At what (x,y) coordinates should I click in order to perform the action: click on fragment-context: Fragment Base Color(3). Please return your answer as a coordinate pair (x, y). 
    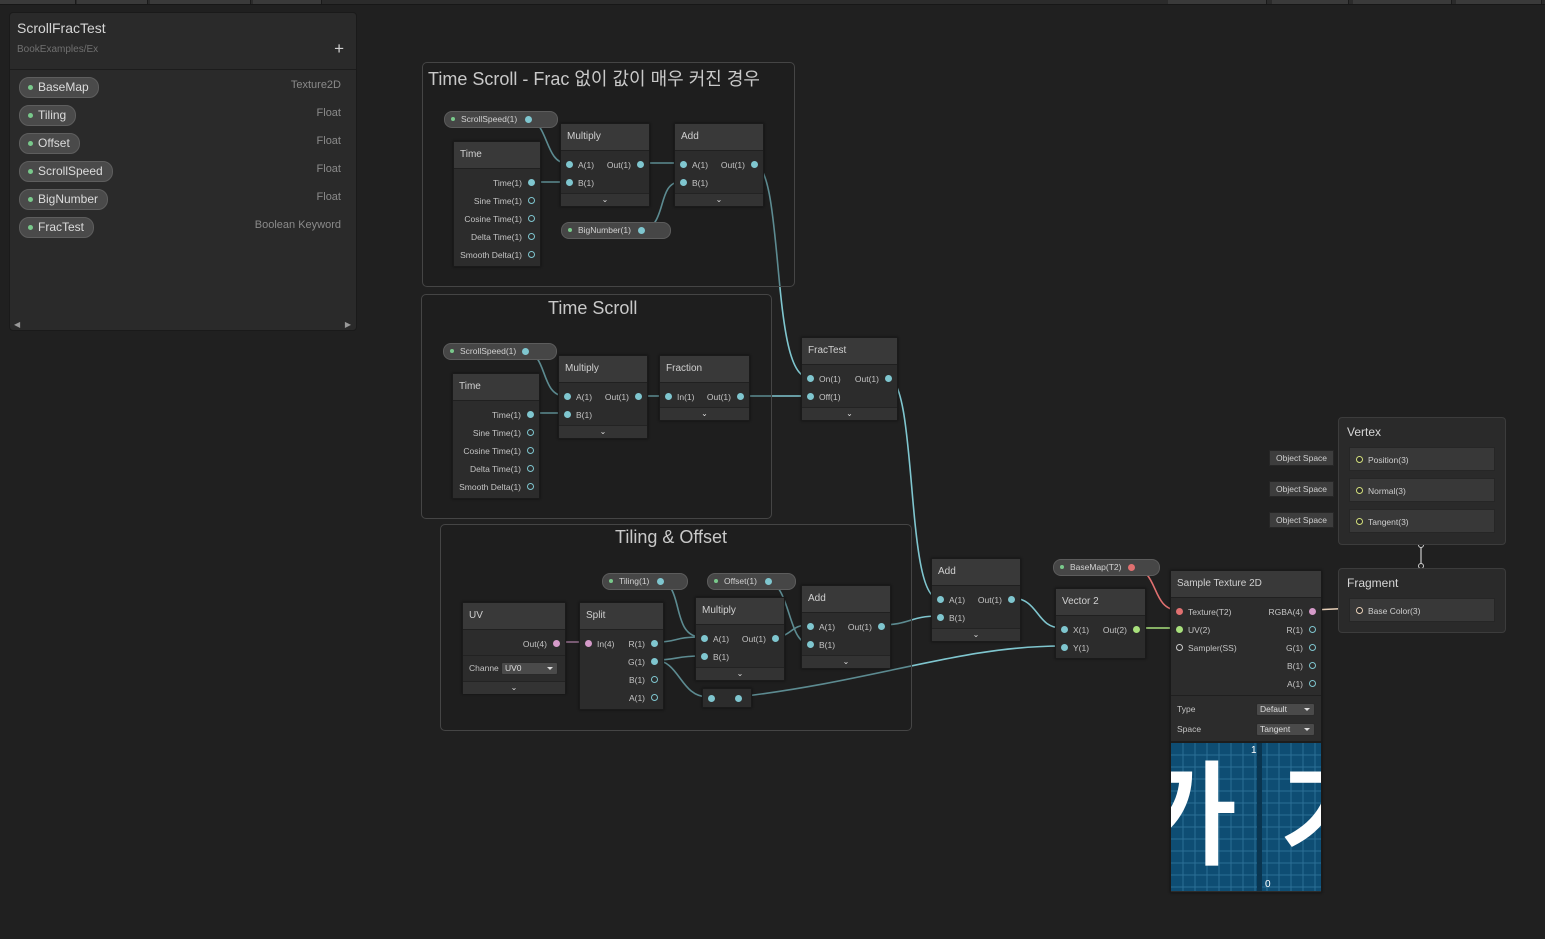
    Looking at the image, I should click on (1422, 600).